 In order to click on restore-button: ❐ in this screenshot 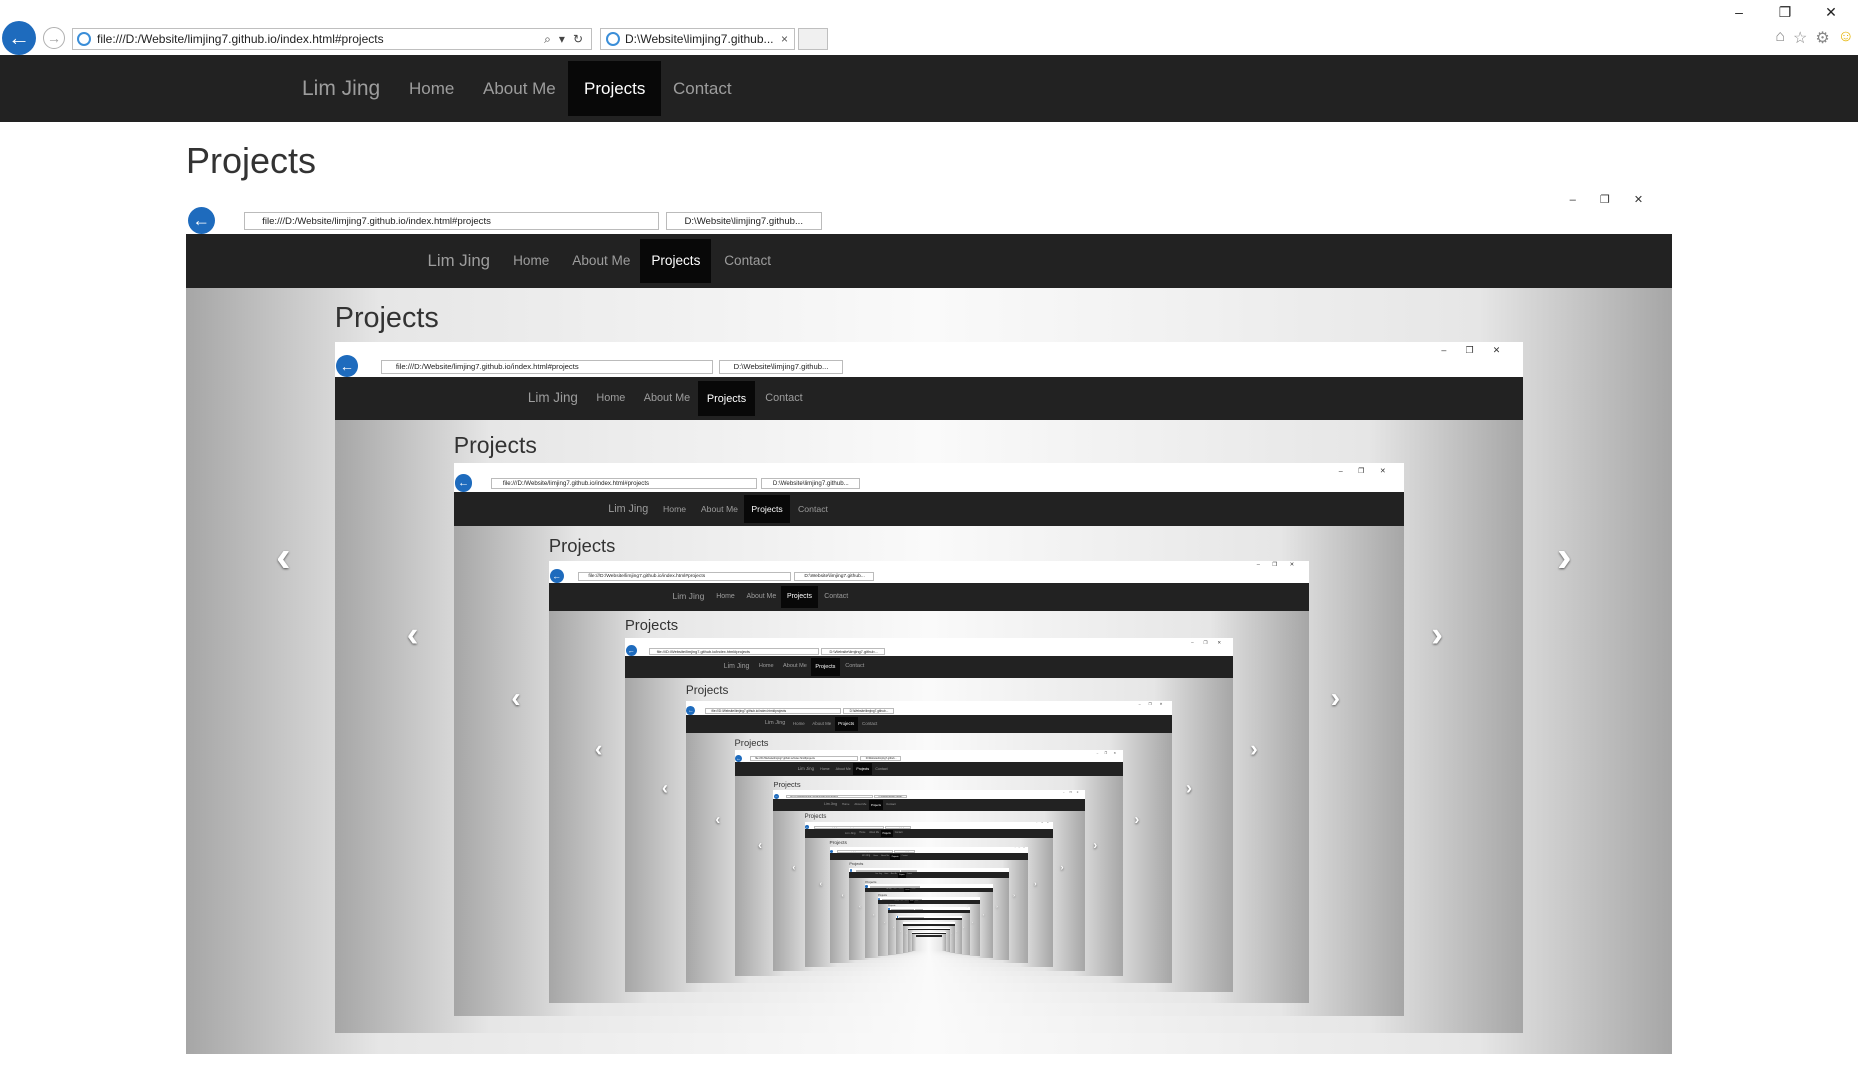, I will do `click(1785, 12)`.